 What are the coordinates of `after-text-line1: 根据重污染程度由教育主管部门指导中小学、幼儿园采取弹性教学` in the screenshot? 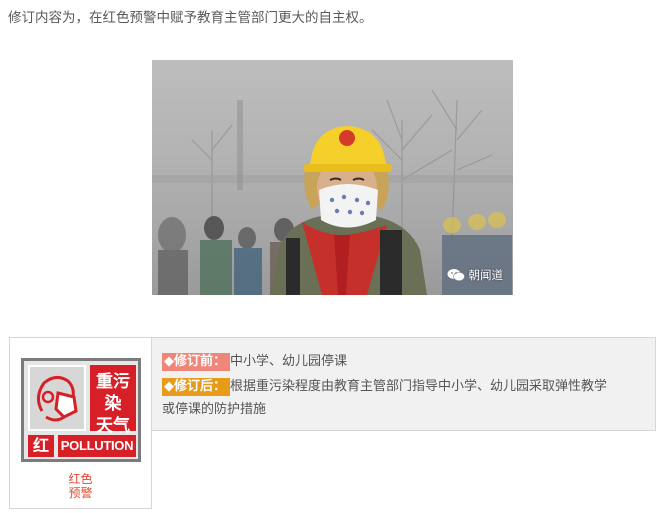 It's located at (419, 386).